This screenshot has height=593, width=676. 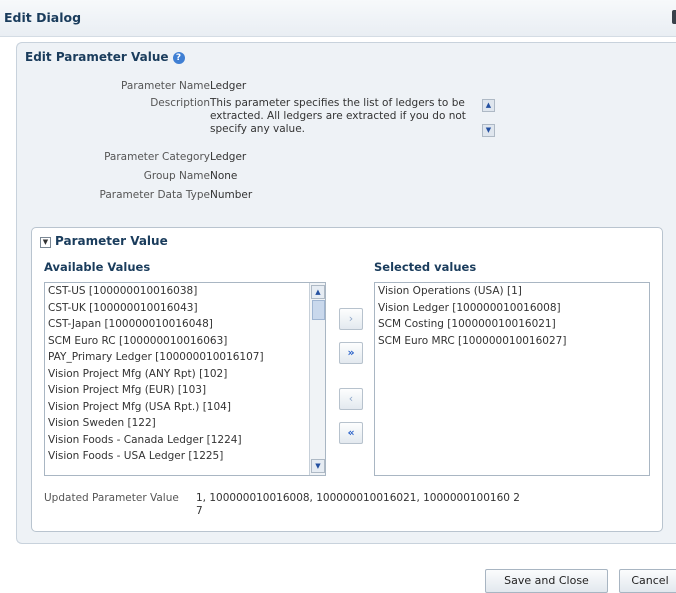 I want to click on description-scroll-down-icon: ▼, so click(x=488, y=130).